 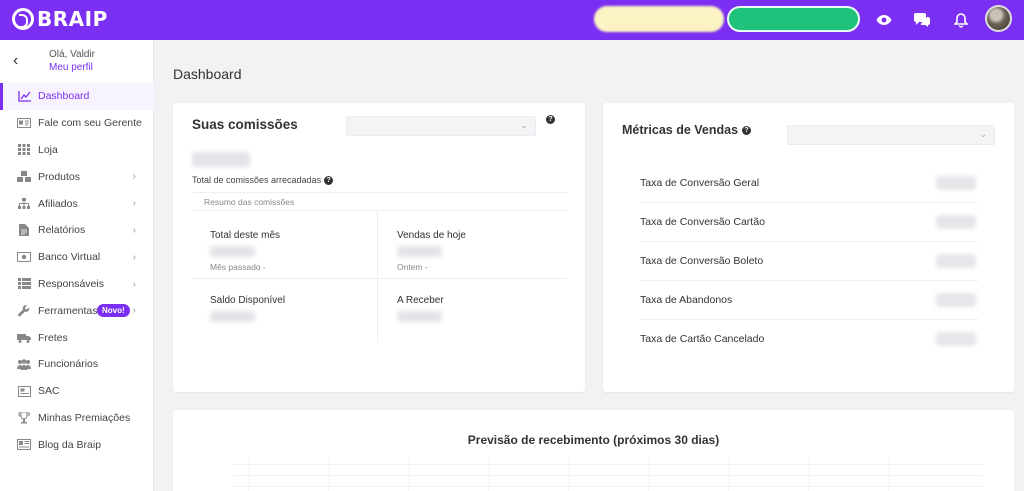 What do you see at coordinates (232, 316) in the screenshot?
I see `available-balance-value` at bounding box center [232, 316].